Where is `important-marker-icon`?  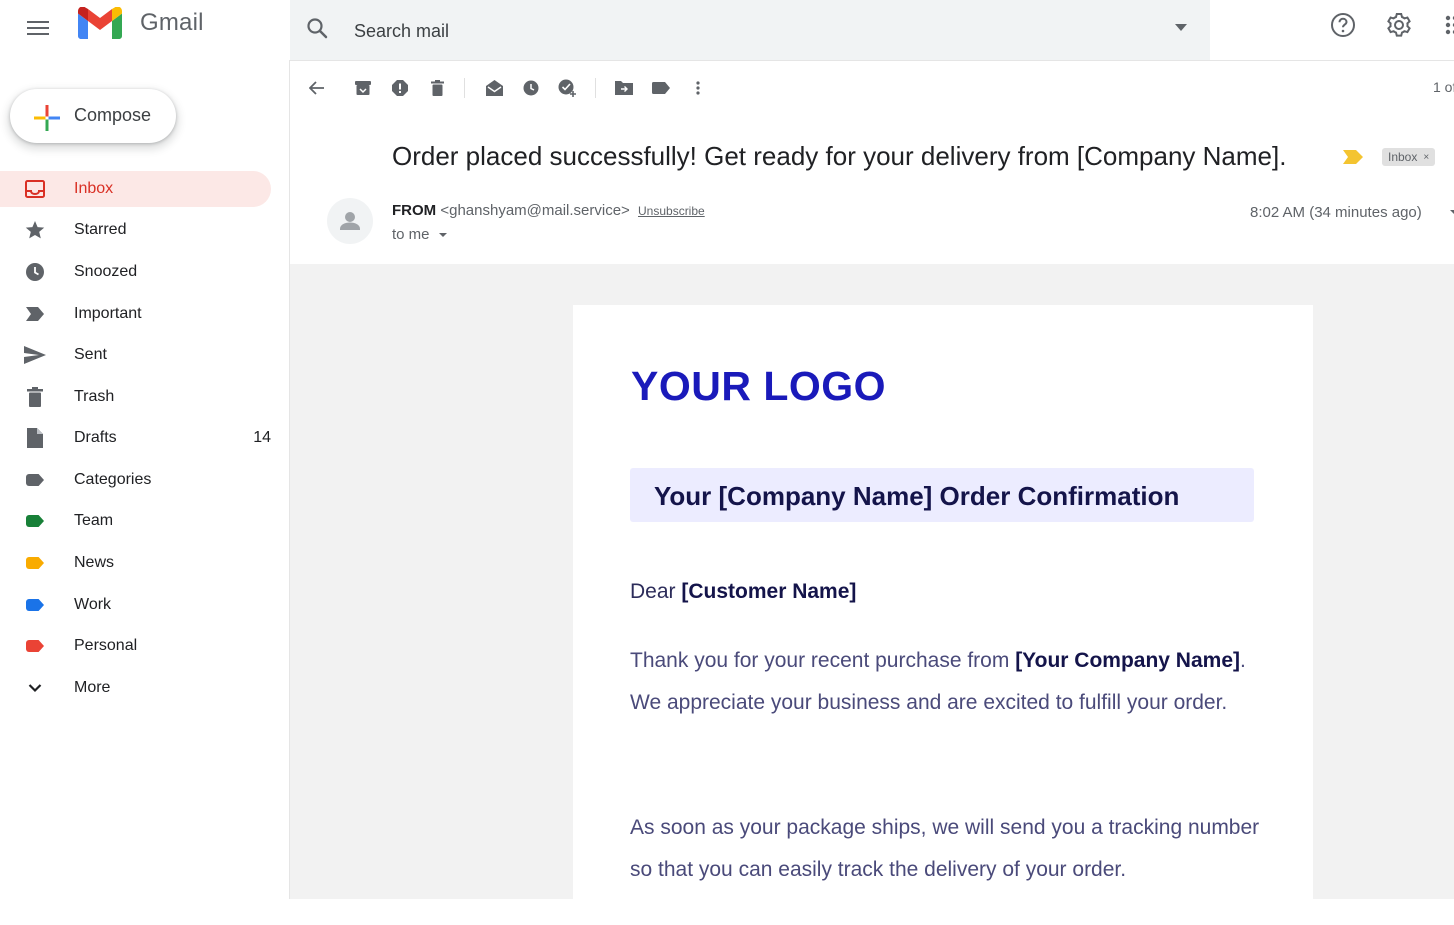 important-marker-icon is located at coordinates (1353, 157).